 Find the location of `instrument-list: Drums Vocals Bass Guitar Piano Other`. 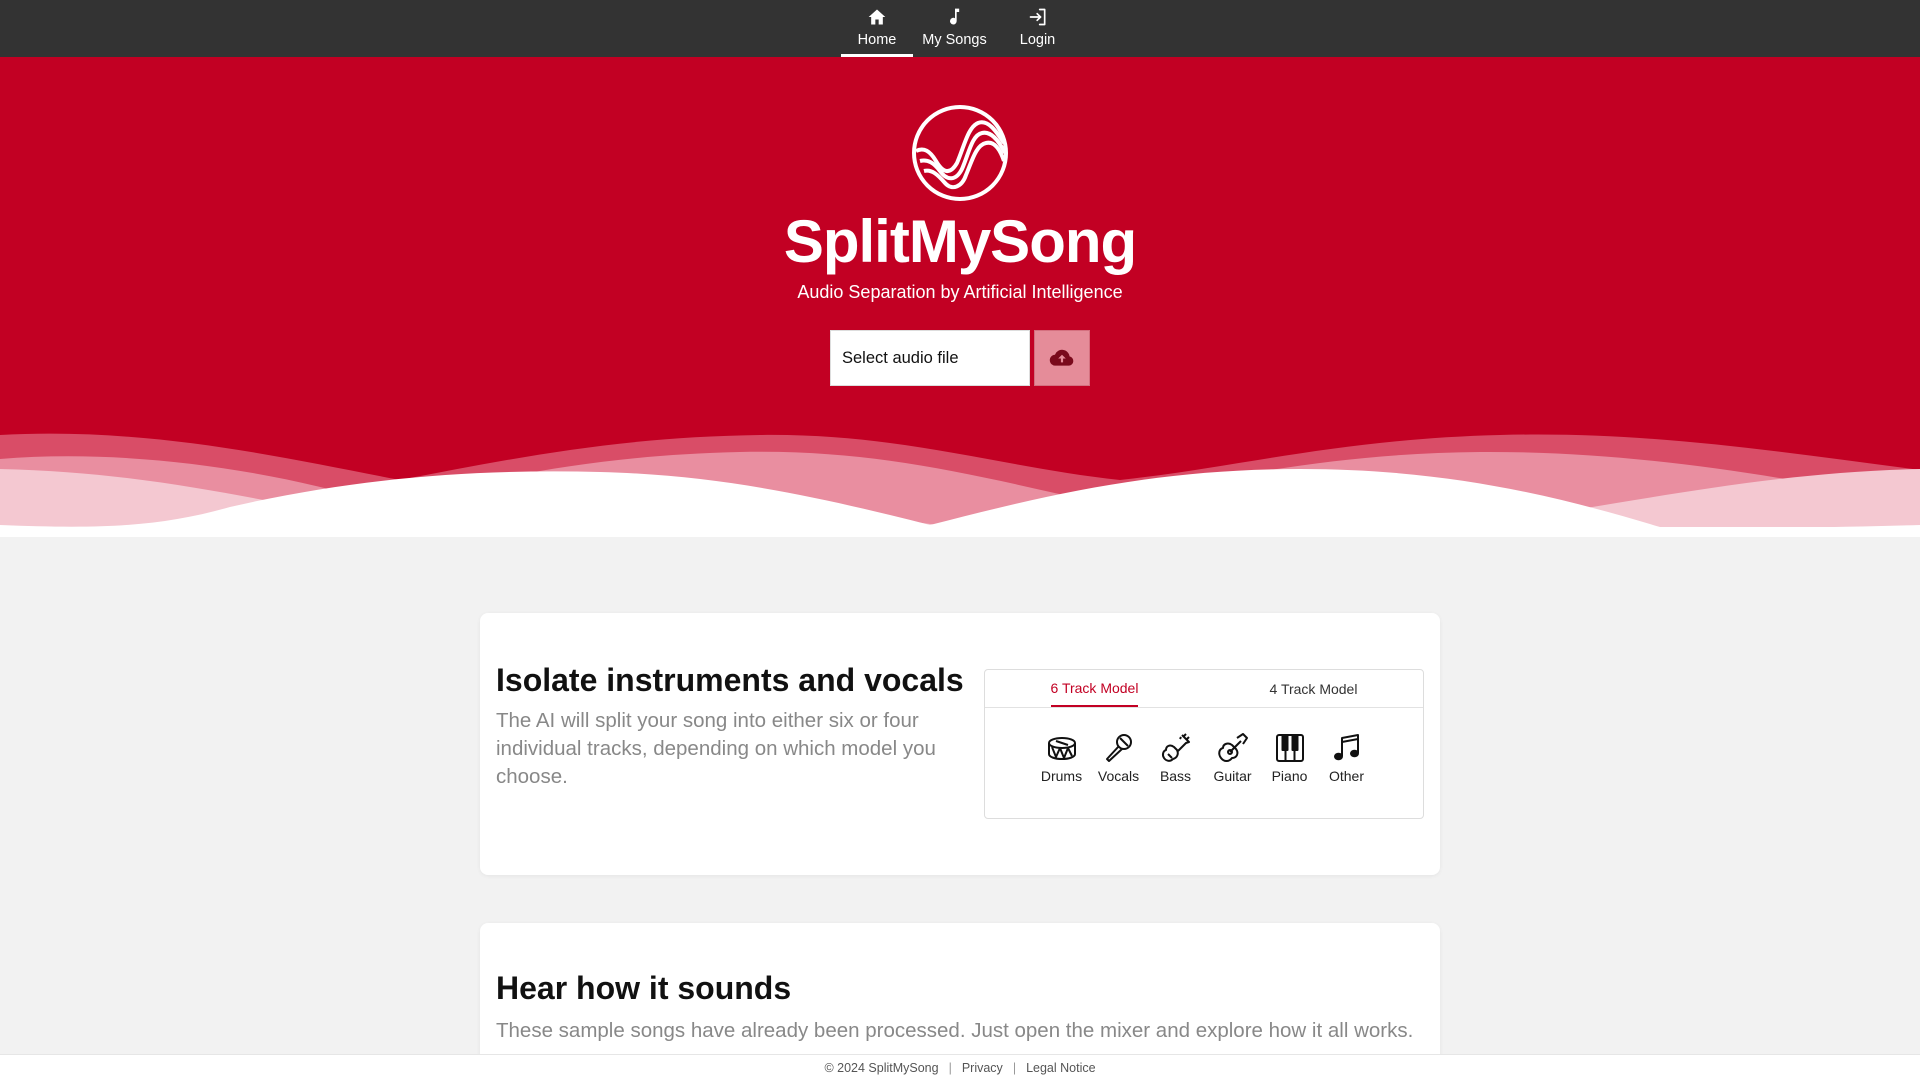

instrument-list: Drums Vocals Bass Guitar Piano Other is located at coordinates (1204, 746).